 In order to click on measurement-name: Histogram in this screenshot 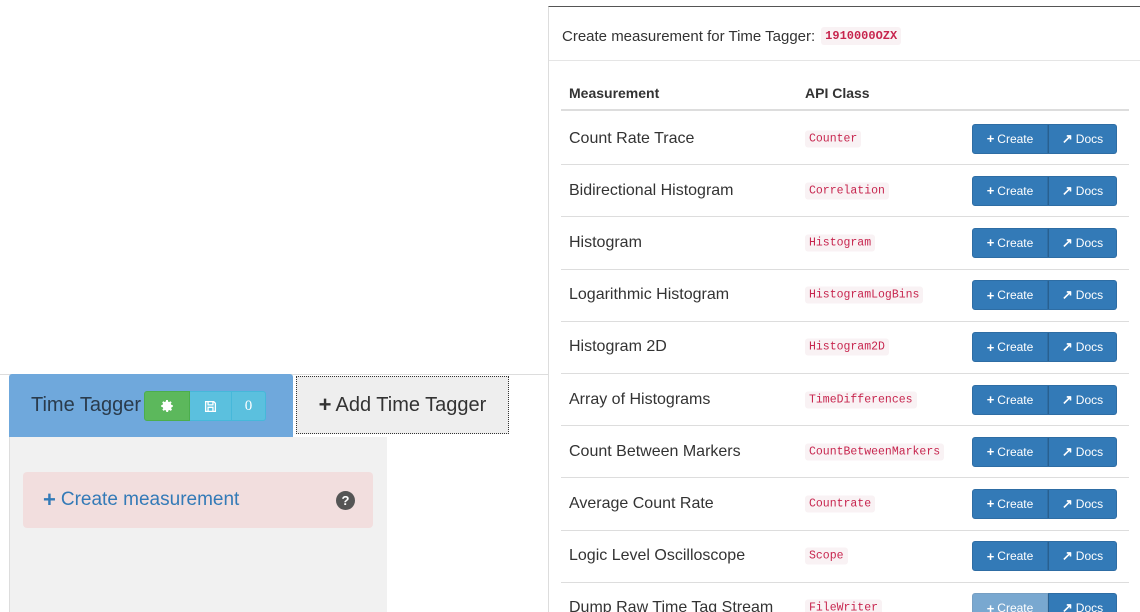, I will do `click(605, 242)`.